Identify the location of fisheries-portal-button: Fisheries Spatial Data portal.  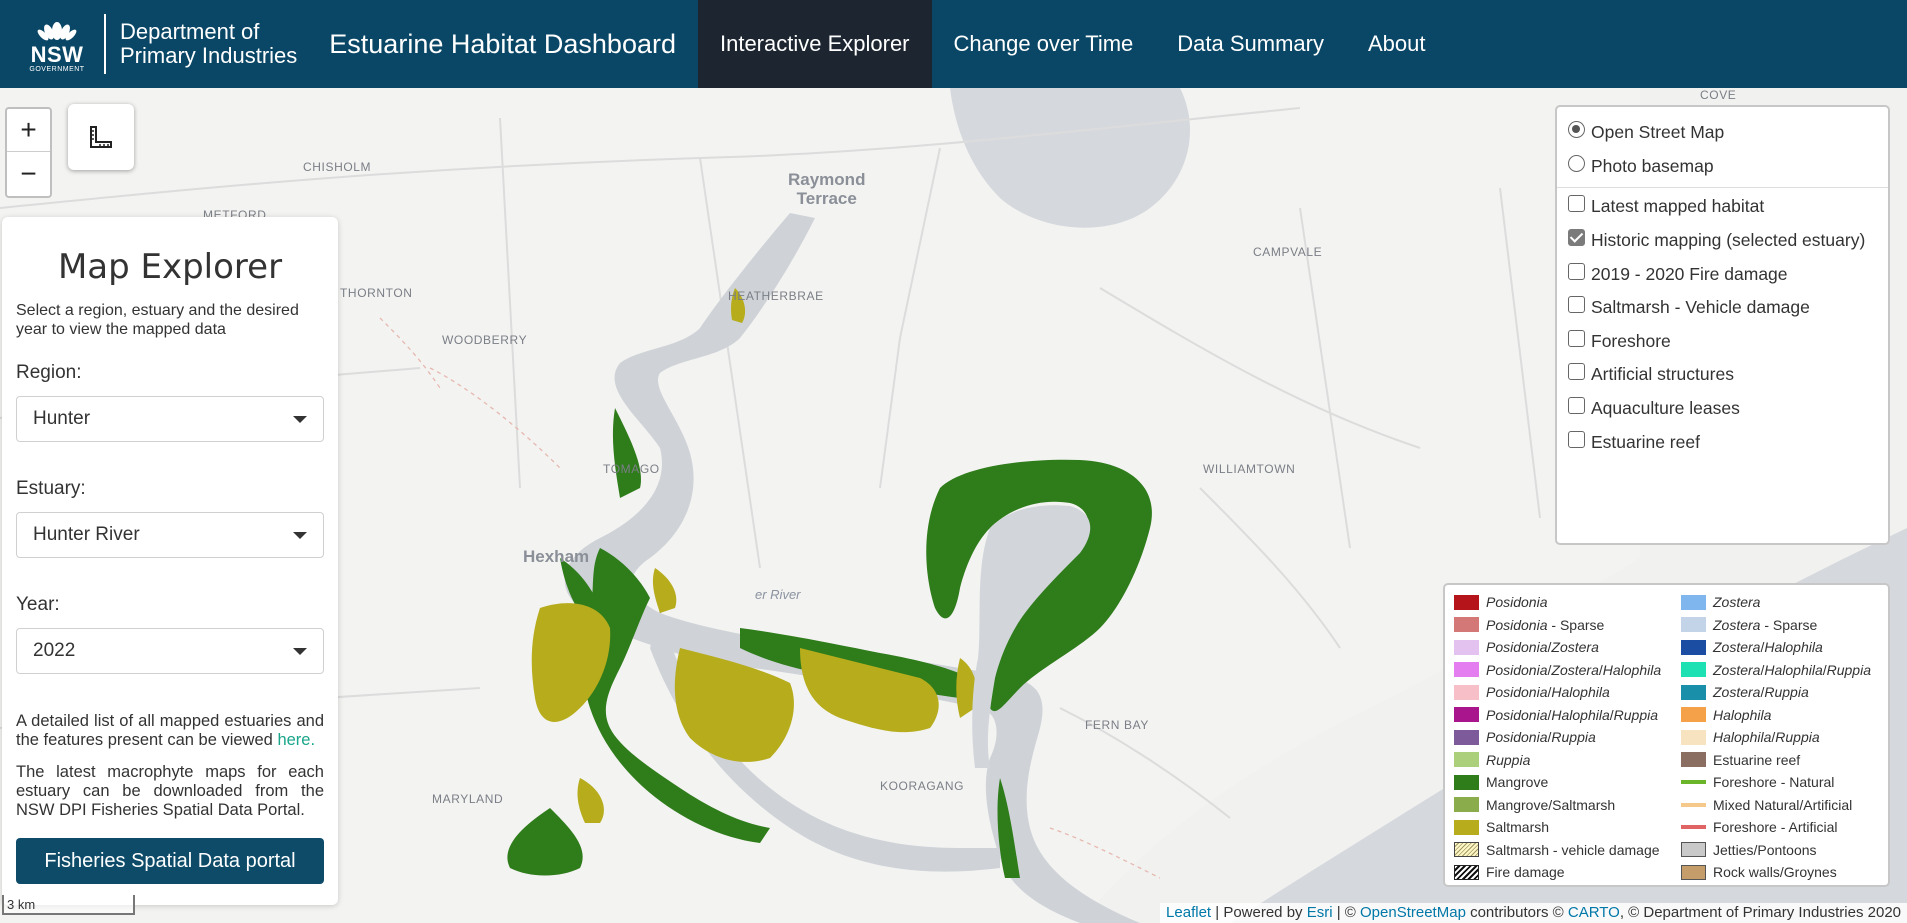
(170, 861).